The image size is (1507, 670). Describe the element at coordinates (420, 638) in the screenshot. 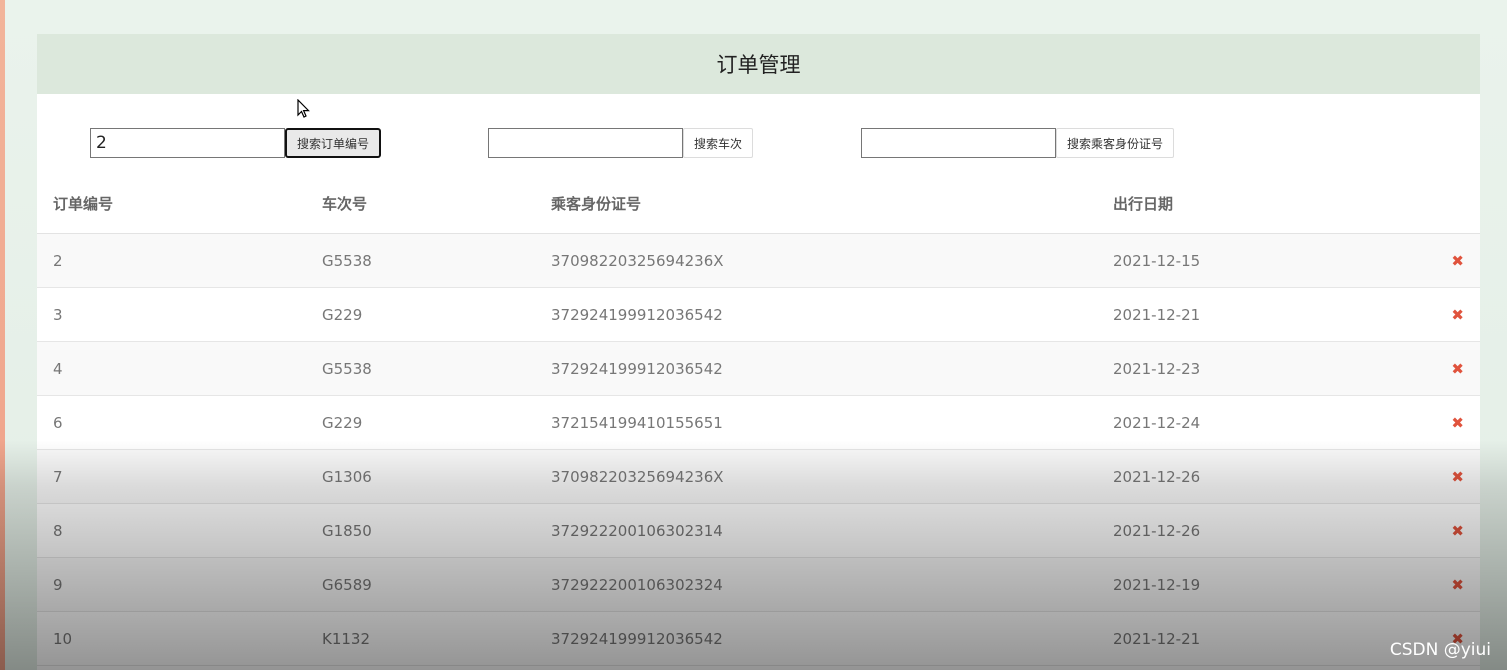

I see `cell-train: K1132` at that location.